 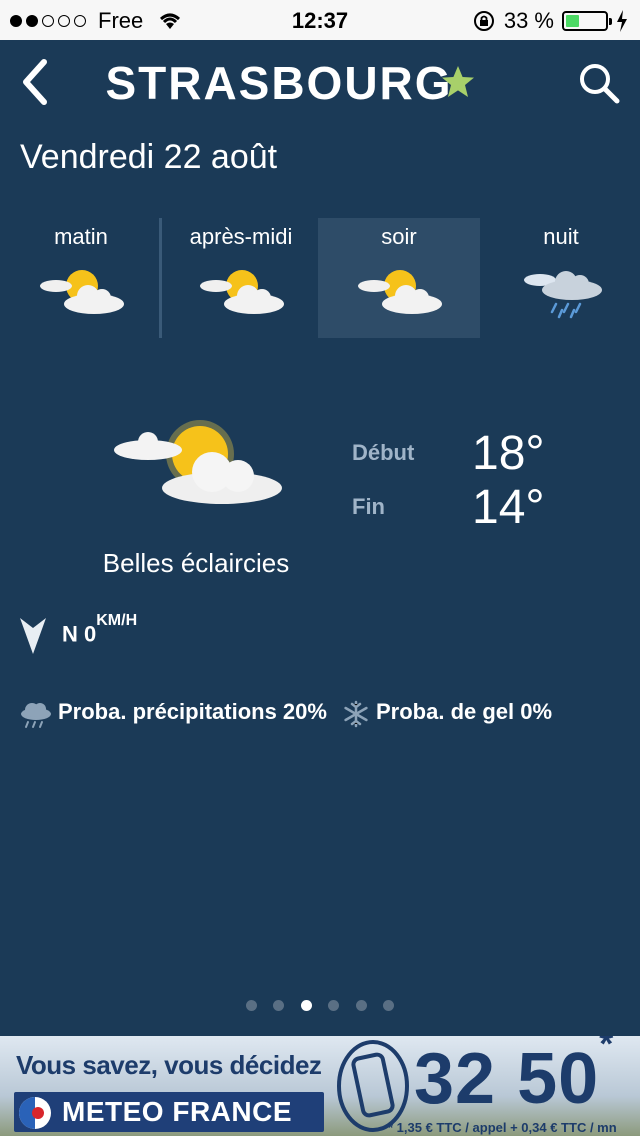 I want to click on tab-nuit: nuit, so click(x=560, y=278).